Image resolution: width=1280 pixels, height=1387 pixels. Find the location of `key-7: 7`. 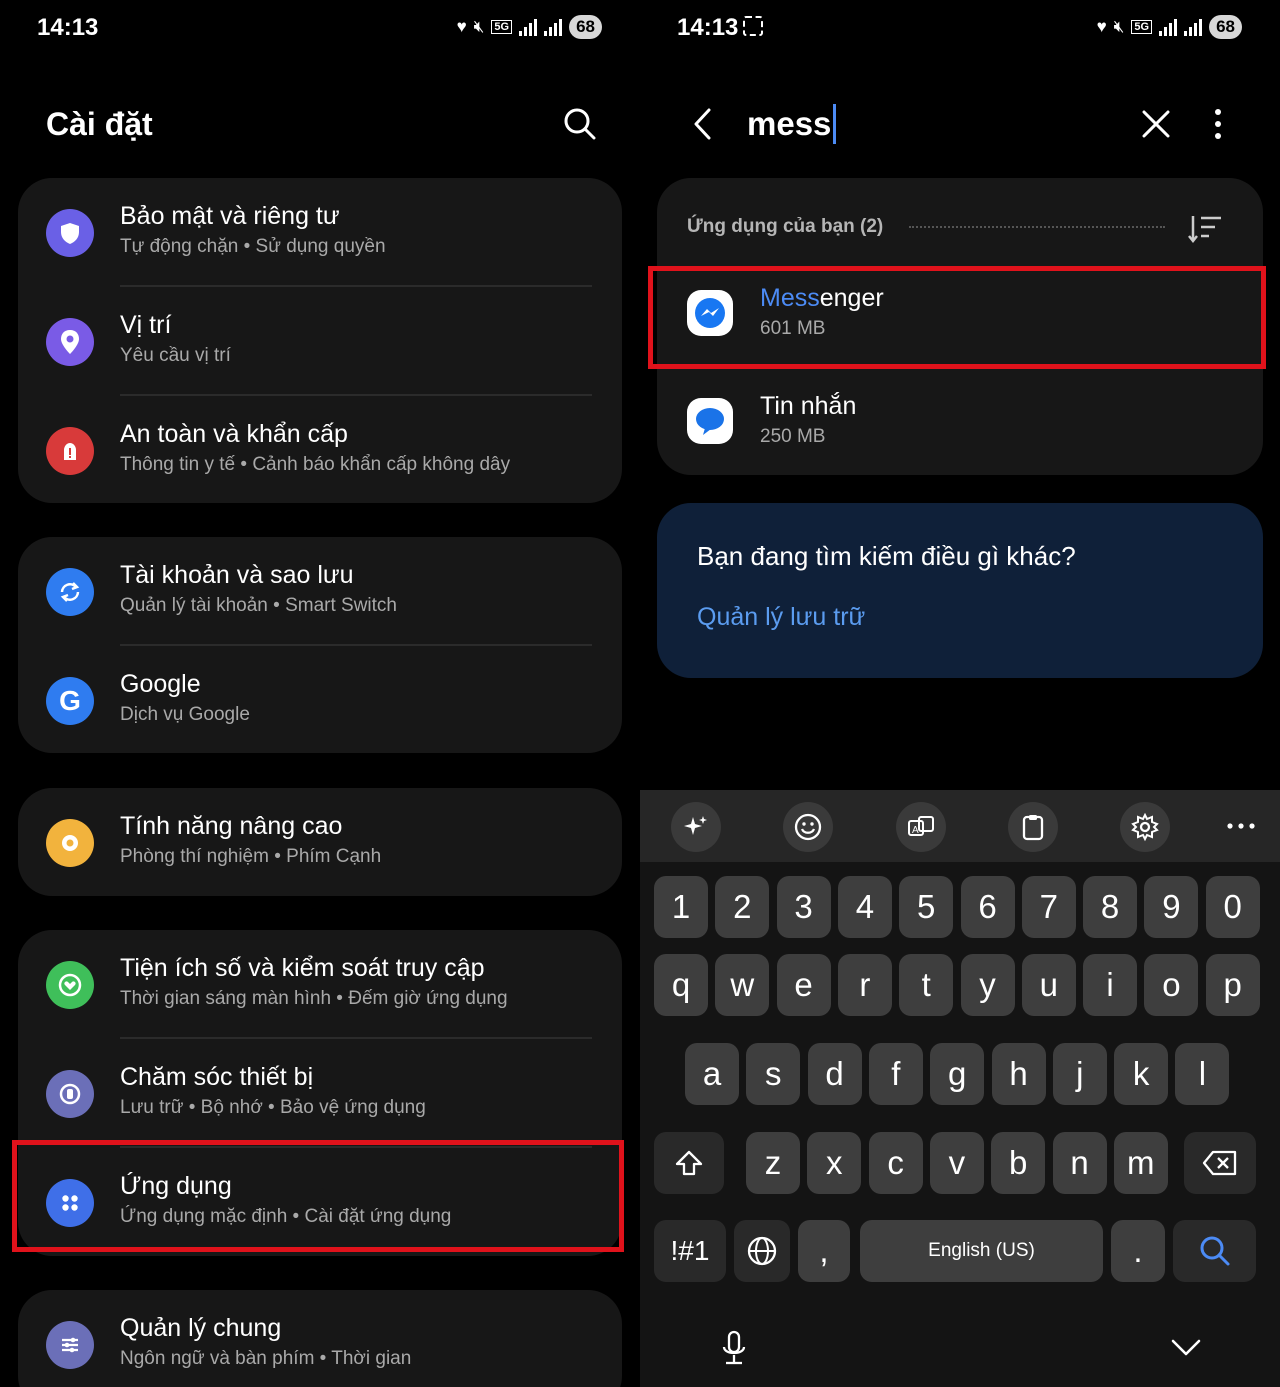

key-7: 7 is located at coordinates (1048, 907).